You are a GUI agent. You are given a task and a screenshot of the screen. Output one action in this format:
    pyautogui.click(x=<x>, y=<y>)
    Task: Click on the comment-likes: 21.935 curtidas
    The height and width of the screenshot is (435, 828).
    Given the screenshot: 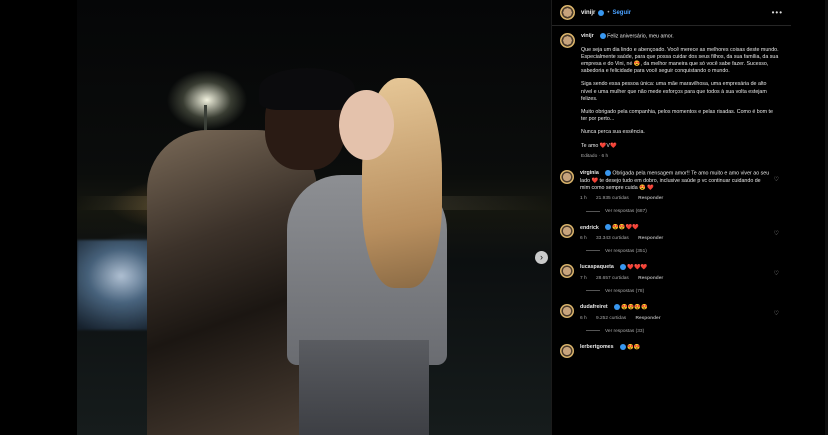 What is the action you would take?
    pyautogui.click(x=612, y=198)
    